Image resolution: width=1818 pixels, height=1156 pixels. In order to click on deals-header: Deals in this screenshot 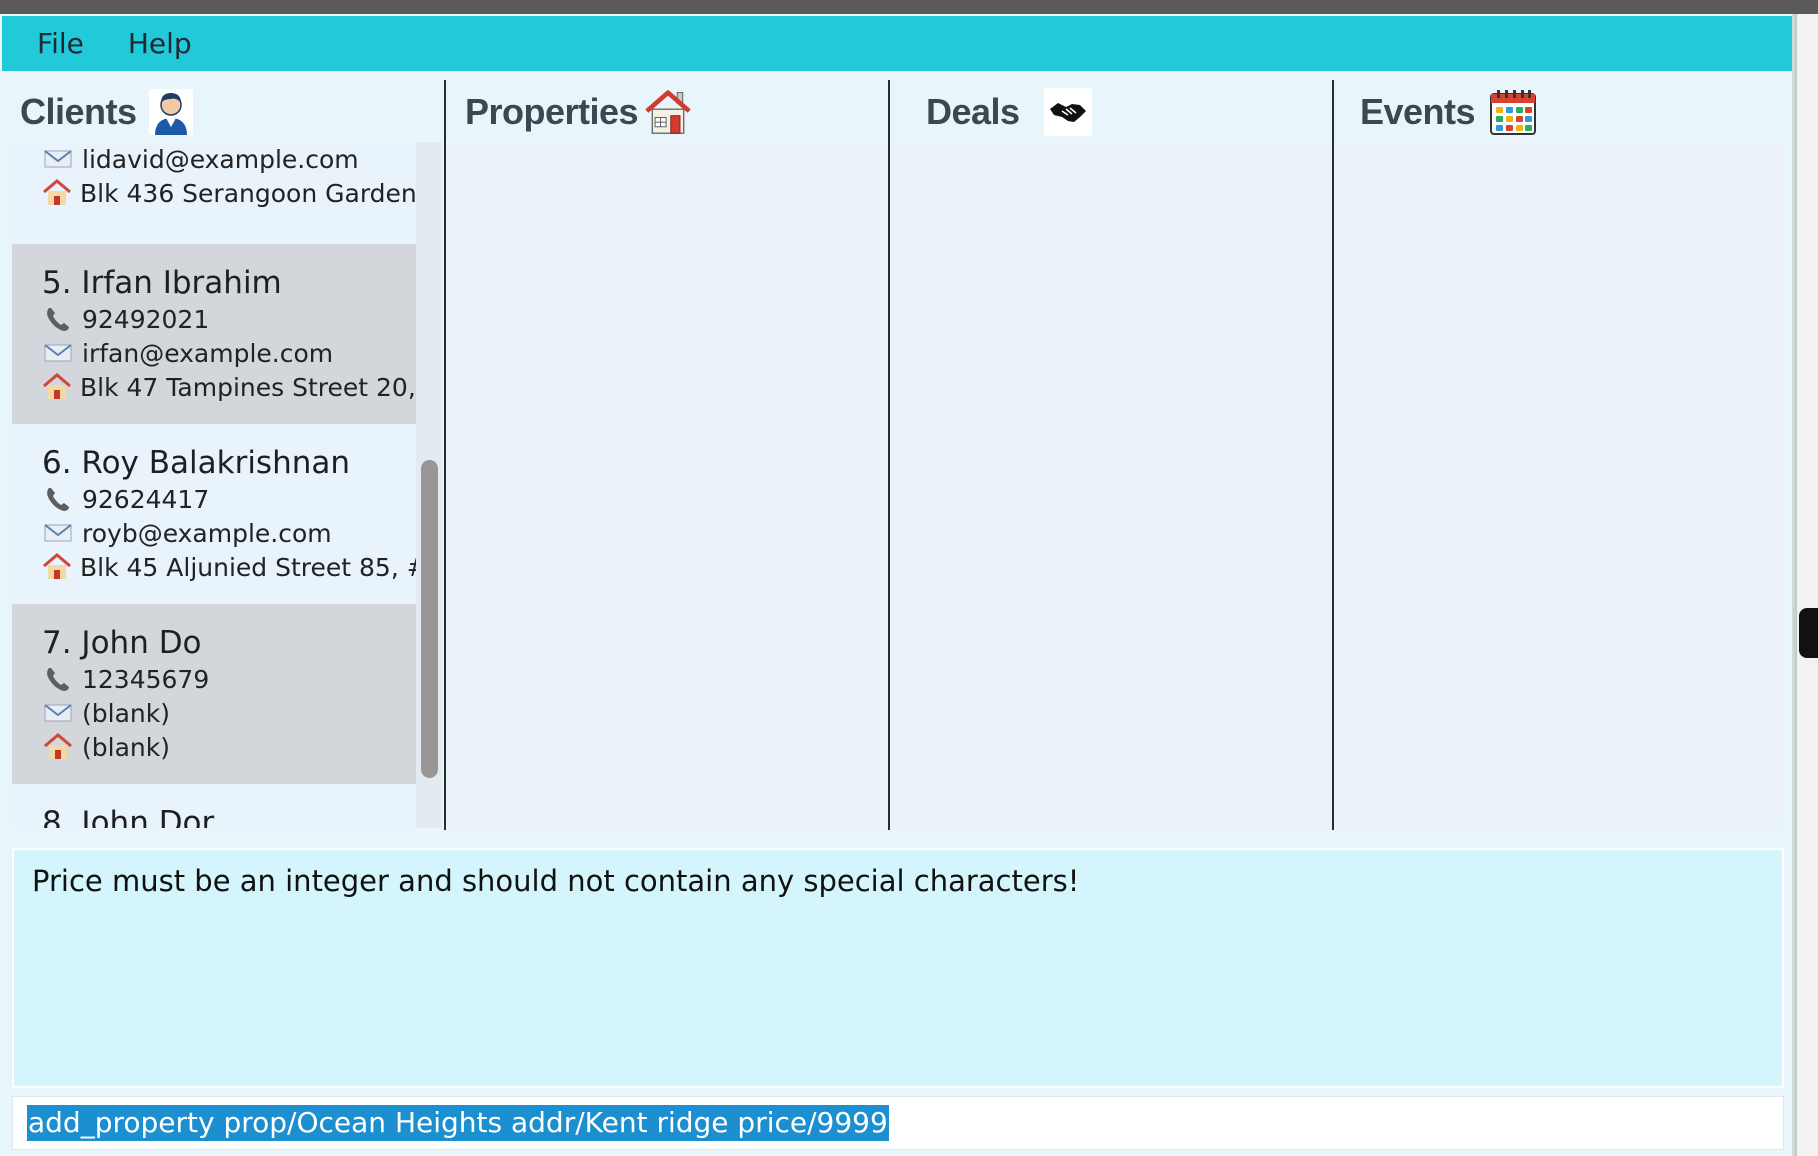, I will do `click(1009, 112)`.